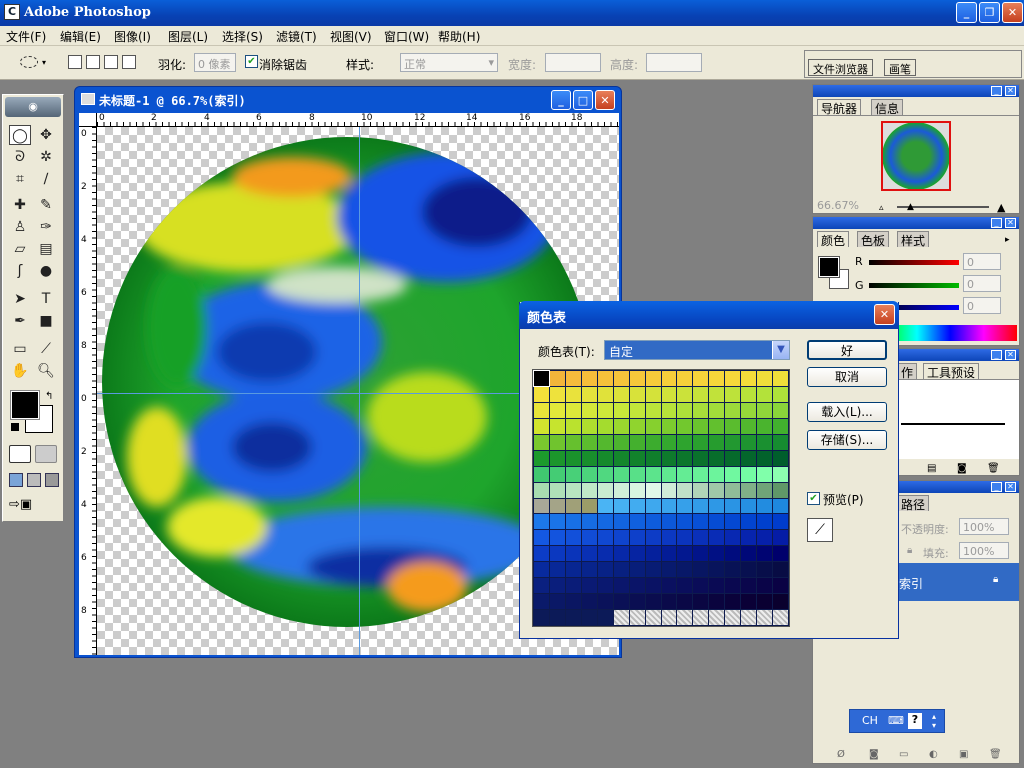 The height and width of the screenshot is (768, 1024). Describe the element at coordinates (966, 12) in the screenshot. I see `minimize-button: _` at that location.